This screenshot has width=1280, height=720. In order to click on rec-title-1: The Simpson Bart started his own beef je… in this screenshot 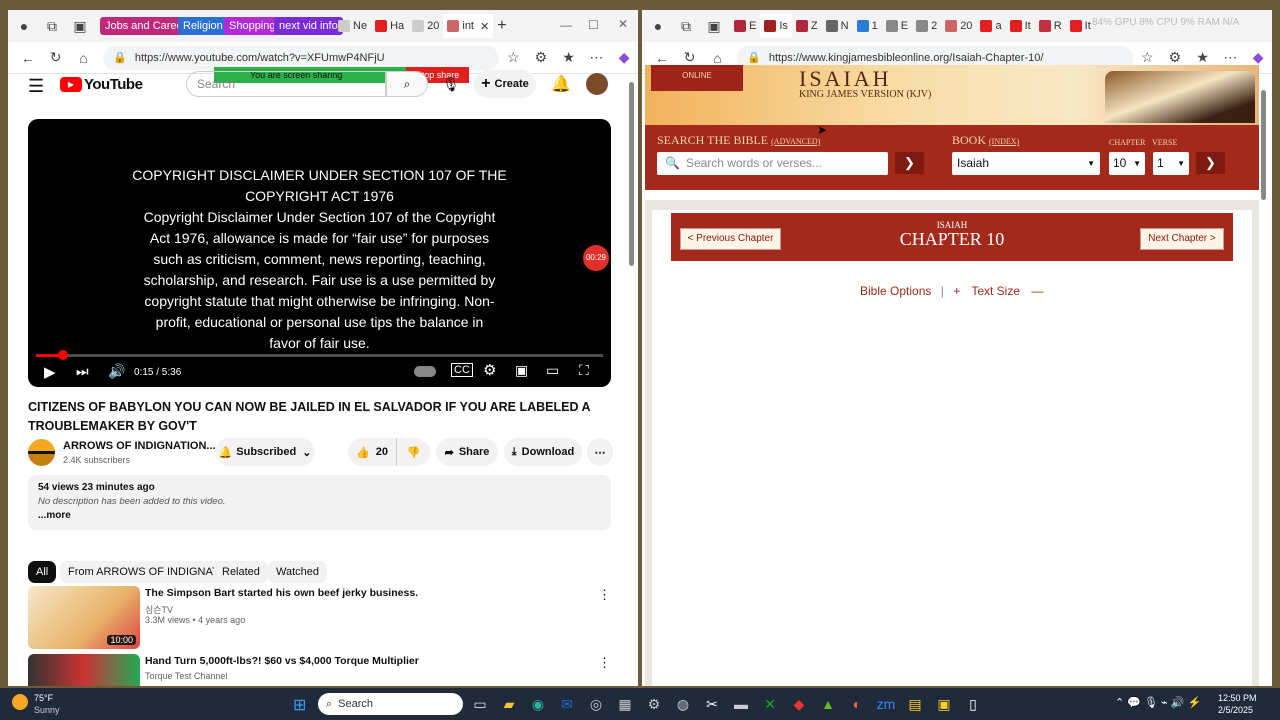, I will do `click(281, 593)`.